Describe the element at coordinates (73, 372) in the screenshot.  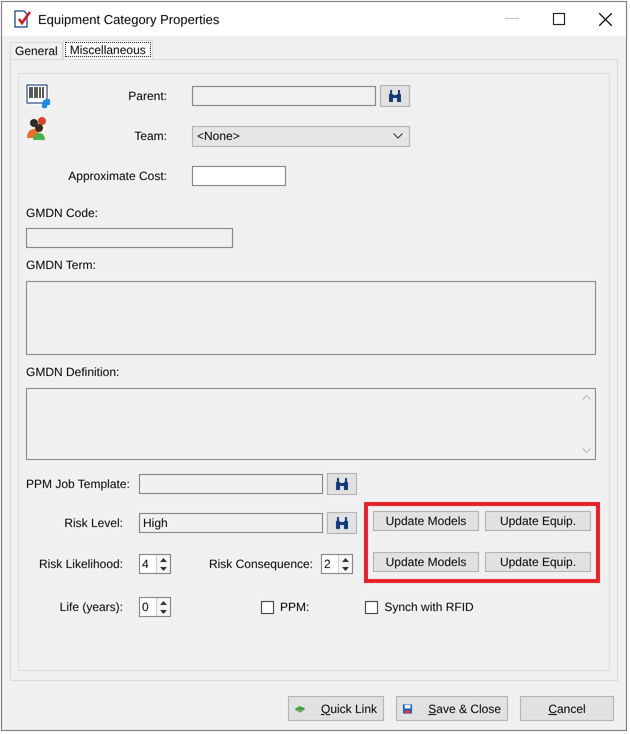
I see `field-label: GMDN Definition:` at that location.